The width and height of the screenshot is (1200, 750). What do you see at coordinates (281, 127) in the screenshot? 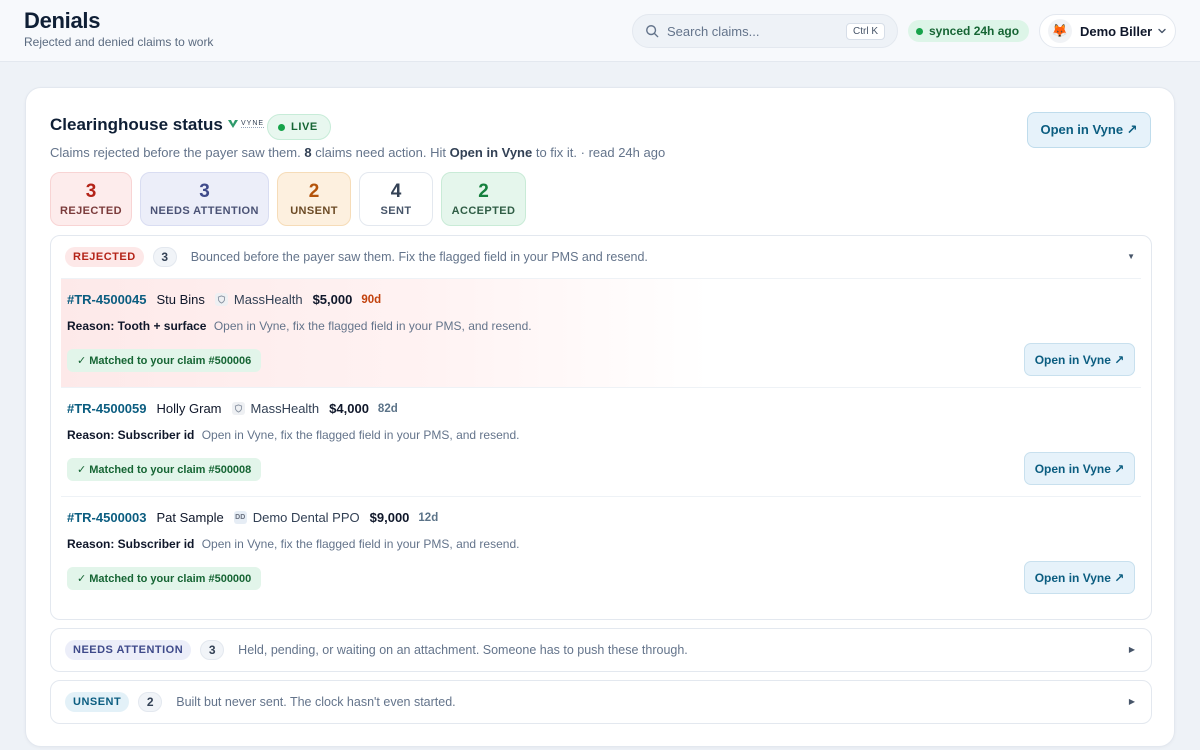
I see `live-dot-icon` at bounding box center [281, 127].